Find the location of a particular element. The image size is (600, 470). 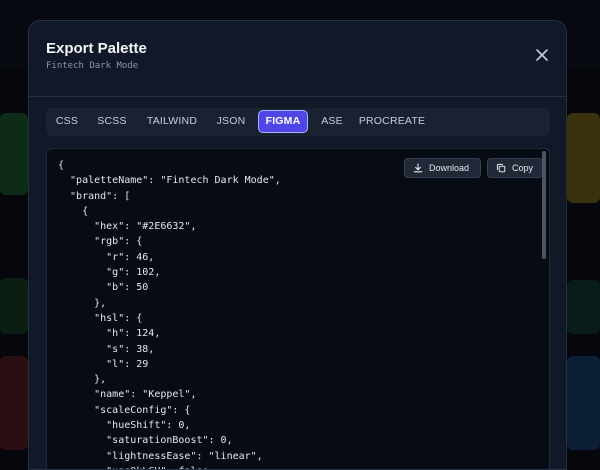

close-icon is located at coordinates (542, 55).